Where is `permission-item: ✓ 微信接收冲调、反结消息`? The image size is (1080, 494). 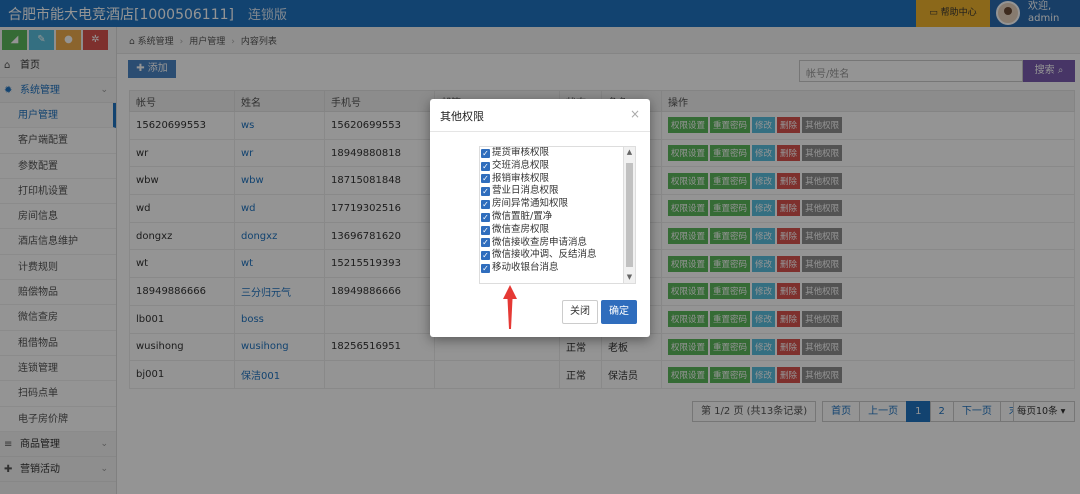
permission-item: ✓ 微信接收冲调、反结消息 is located at coordinates (557, 255).